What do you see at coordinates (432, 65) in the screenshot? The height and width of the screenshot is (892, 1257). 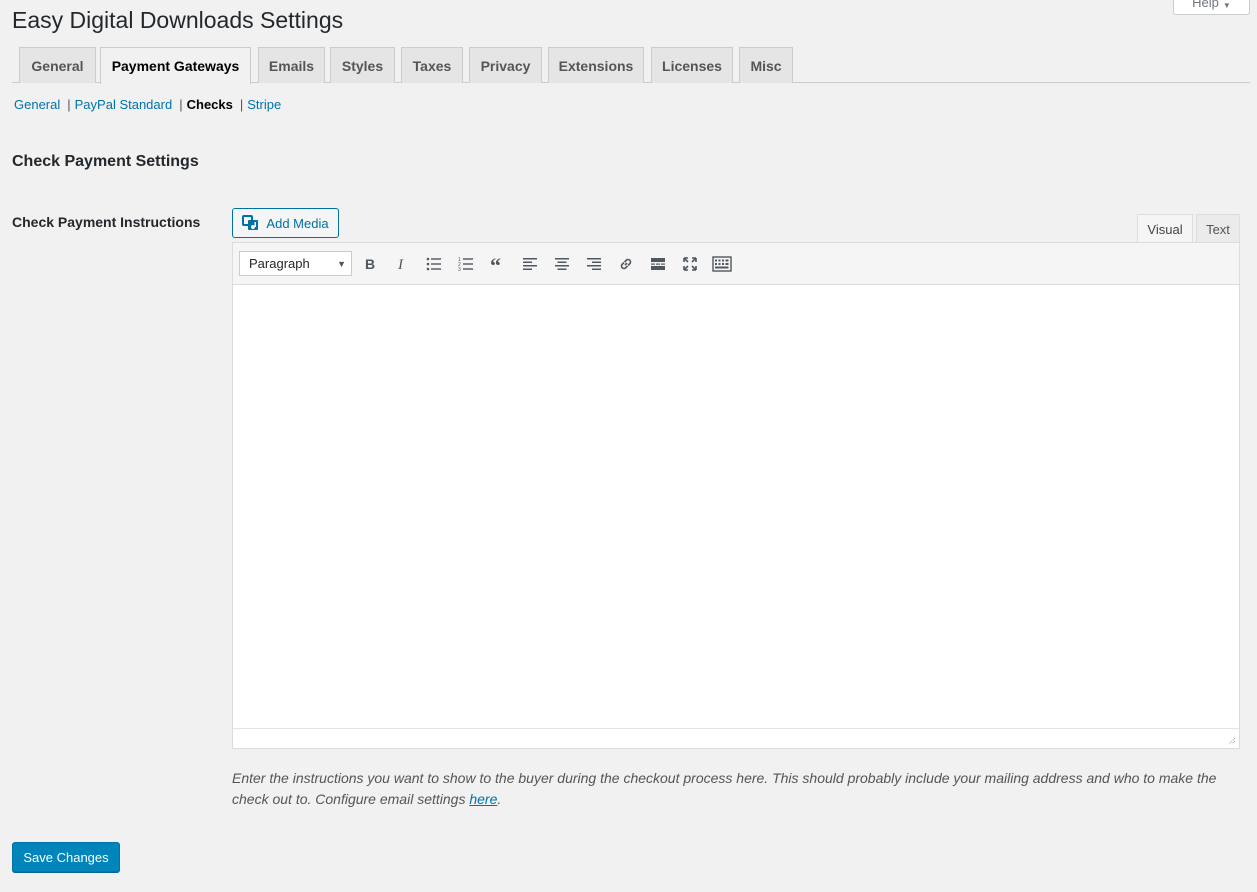 I see `tab-taxes: Taxes` at bounding box center [432, 65].